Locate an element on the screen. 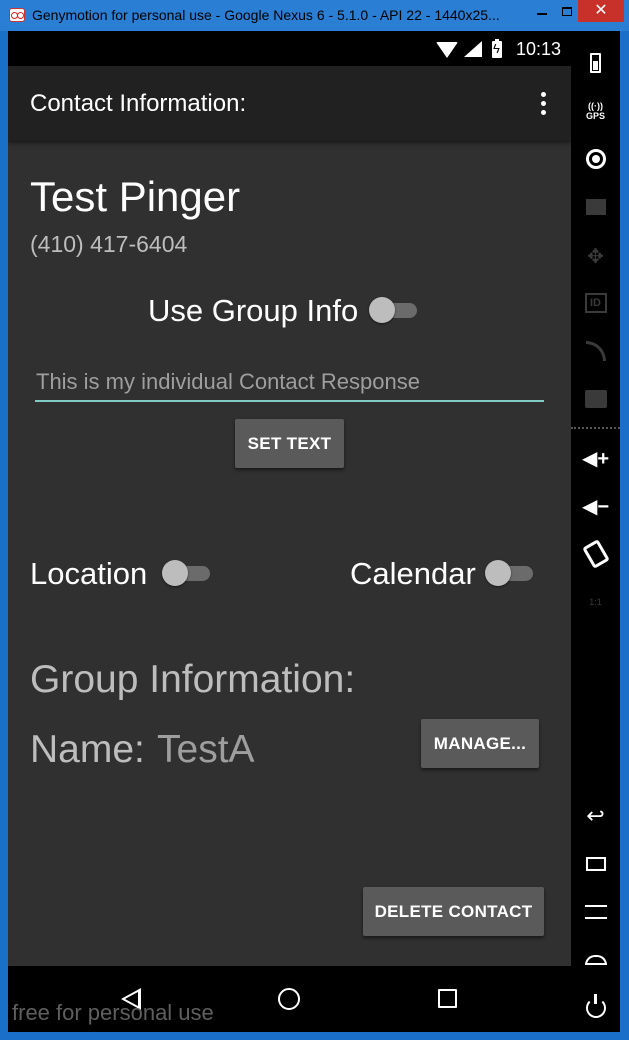 This screenshot has width=629, height=1040. battery-widget-button is located at coordinates (595, 63).